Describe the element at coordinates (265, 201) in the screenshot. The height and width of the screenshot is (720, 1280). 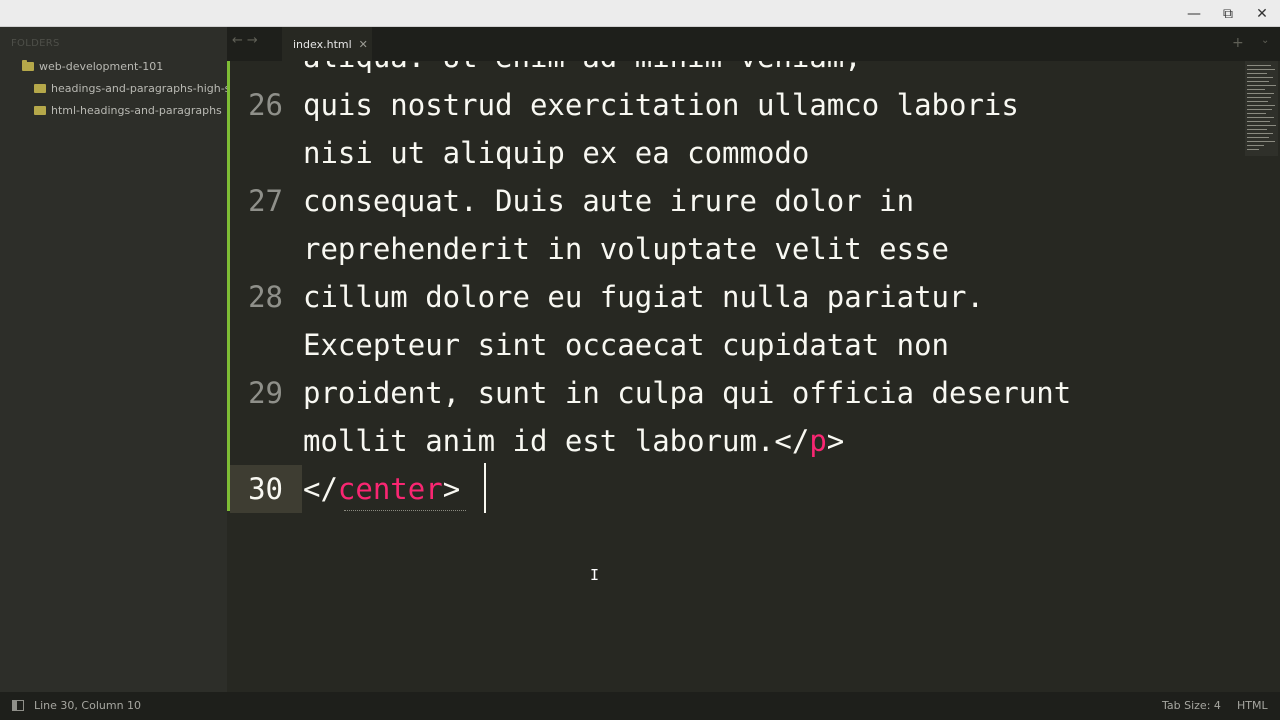
I see `line-number: 27` at that location.